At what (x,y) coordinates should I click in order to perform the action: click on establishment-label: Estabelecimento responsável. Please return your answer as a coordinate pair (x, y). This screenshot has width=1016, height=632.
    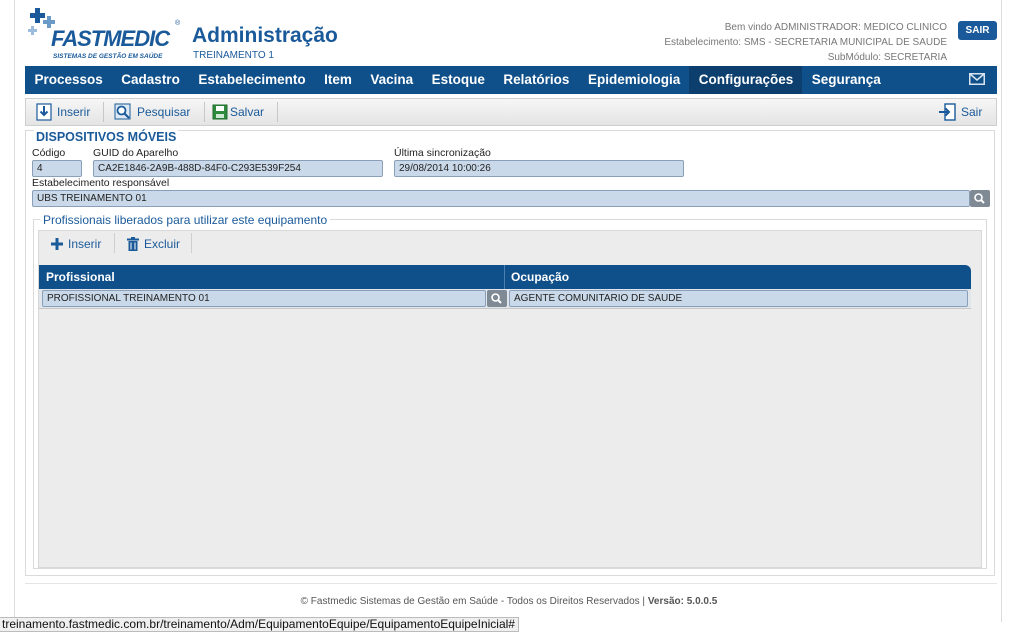
    Looking at the image, I should click on (101, 183).